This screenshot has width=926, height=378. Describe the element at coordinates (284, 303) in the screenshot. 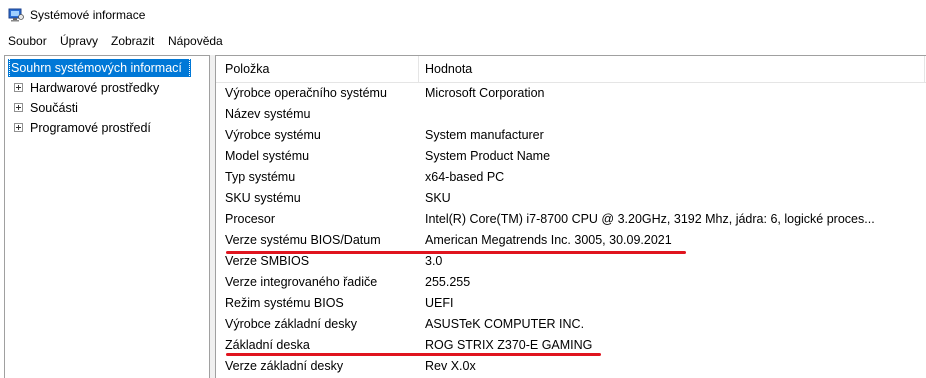

I see `row-item: Režim systému BIOS` at that location.